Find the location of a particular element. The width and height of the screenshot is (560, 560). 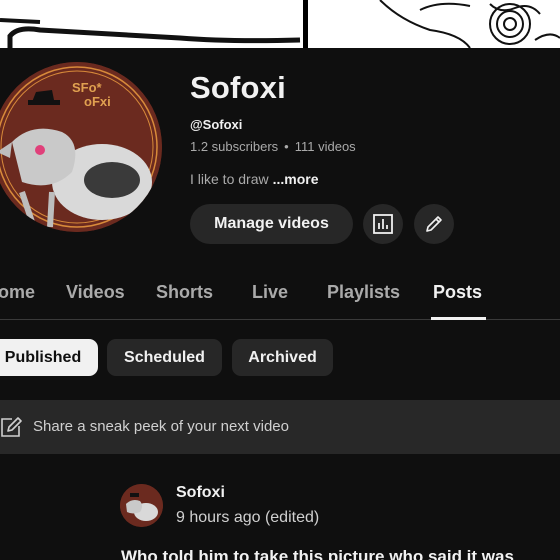

edit-square-icon is located at coordinates (11, 427).